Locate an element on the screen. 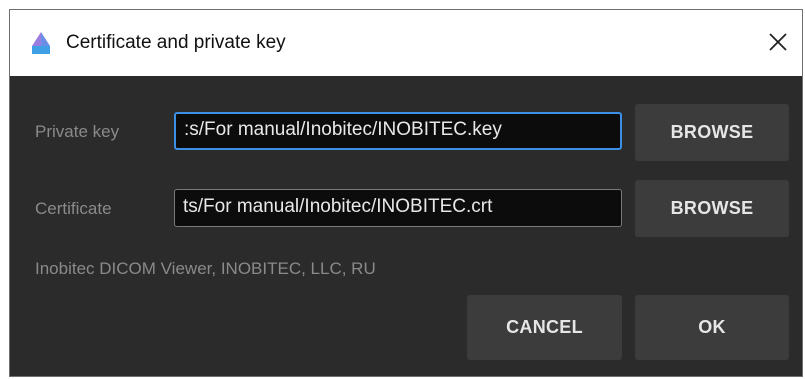 The height and width of the screenshot is (379, 805). dialog-title: Certificate and private key is located at coordinates (176, 42).